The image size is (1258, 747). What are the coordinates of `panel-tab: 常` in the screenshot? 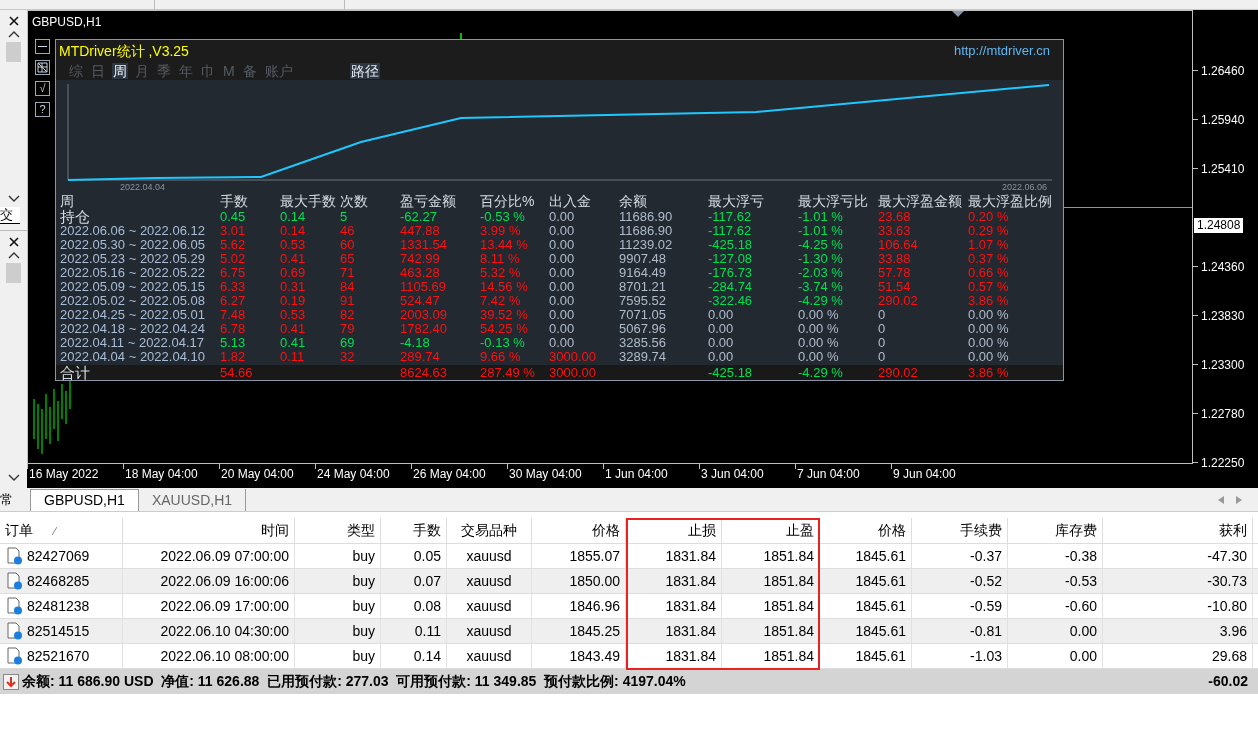 It's located at (13, 499).